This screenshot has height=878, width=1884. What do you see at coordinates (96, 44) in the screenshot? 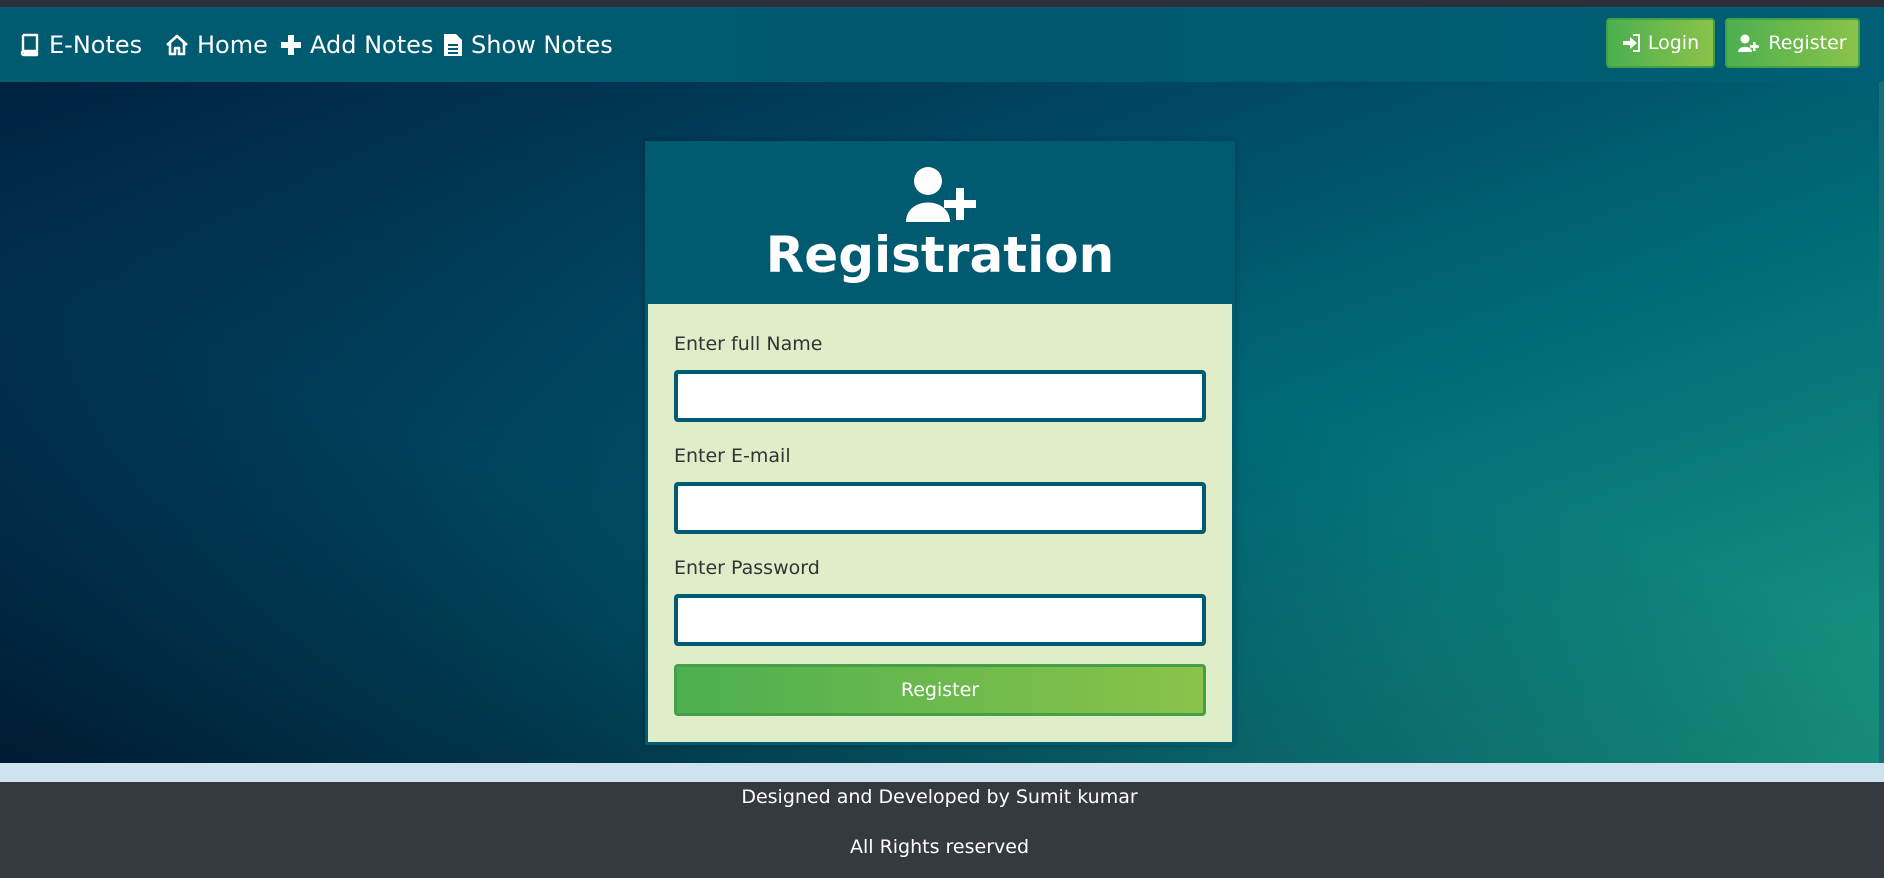
I see `brand-label: E-Notes` at bounding box center [96, 44].